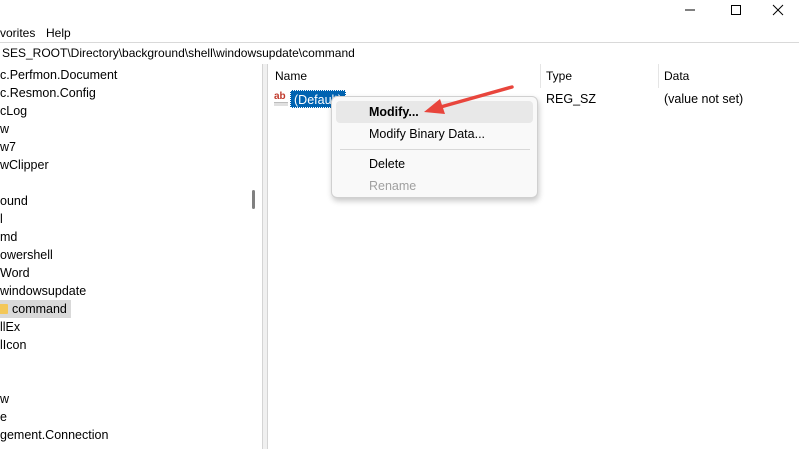 The image size is (799, 449). What do you see at coordinates (393, 186) in the screenshot?
I see `menu-item-rename: Rename` at bounding box center [393, 186].